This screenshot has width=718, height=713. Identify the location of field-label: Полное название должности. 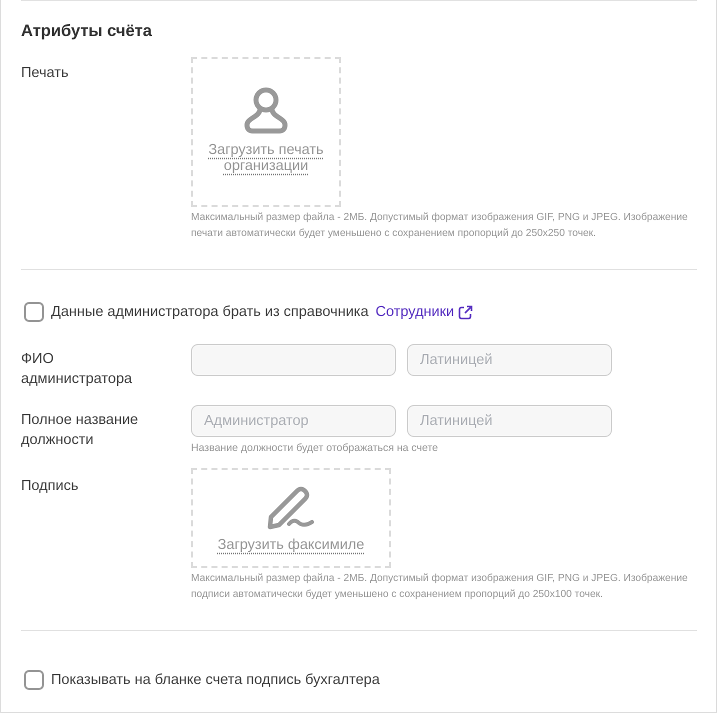
(80, 430).